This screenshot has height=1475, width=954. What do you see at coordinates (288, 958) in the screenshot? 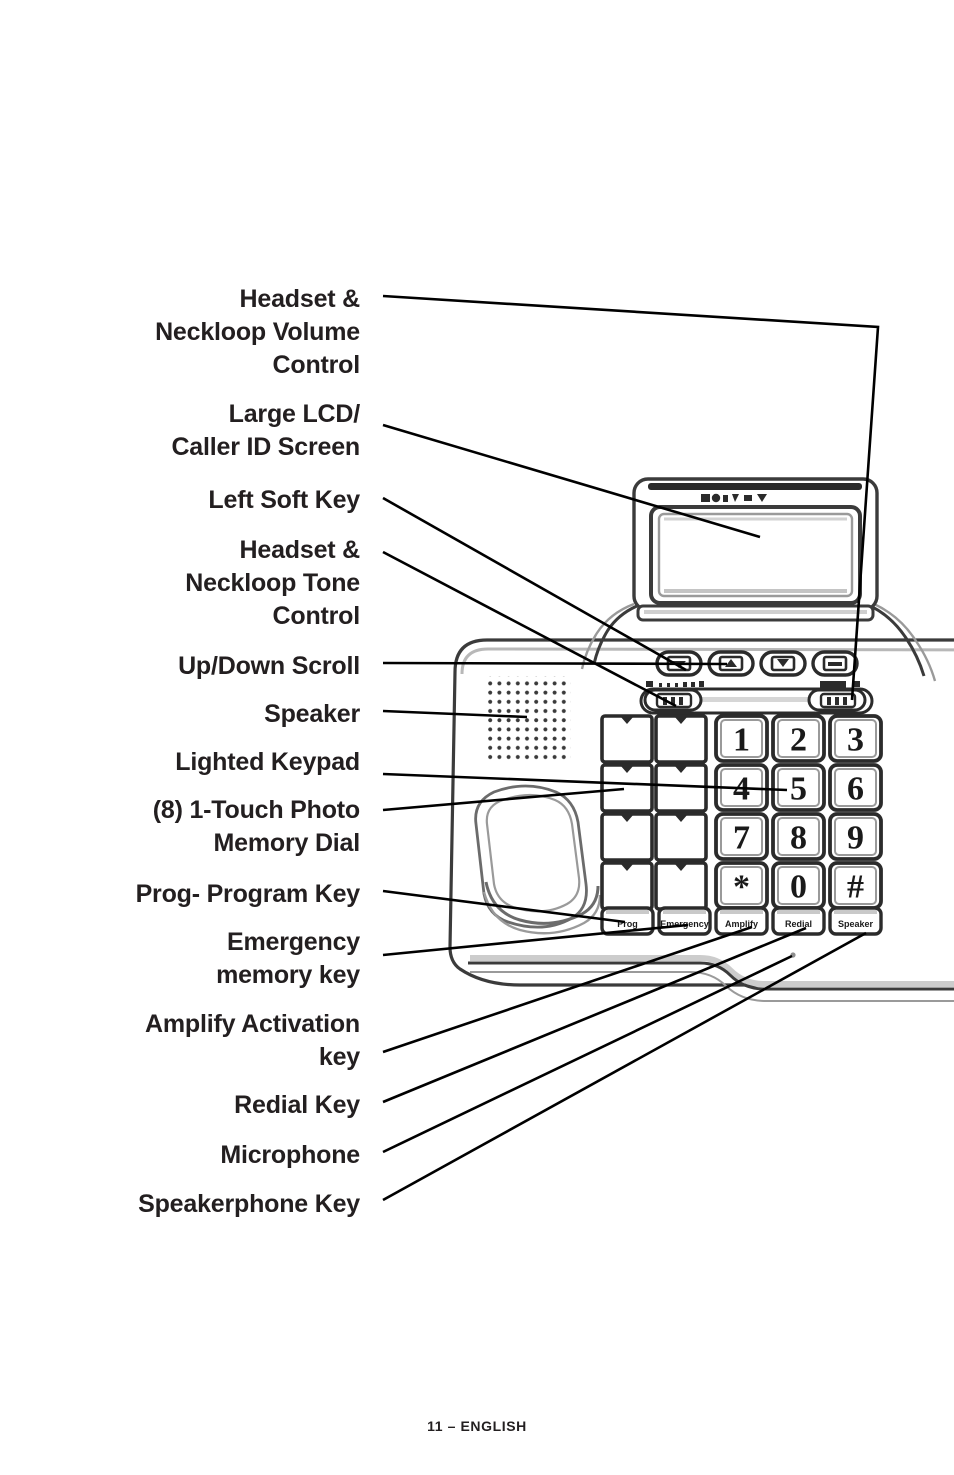
I see `callout-label-emergency-memory-key: Emergency memory key` at bounding box center [288, 958].